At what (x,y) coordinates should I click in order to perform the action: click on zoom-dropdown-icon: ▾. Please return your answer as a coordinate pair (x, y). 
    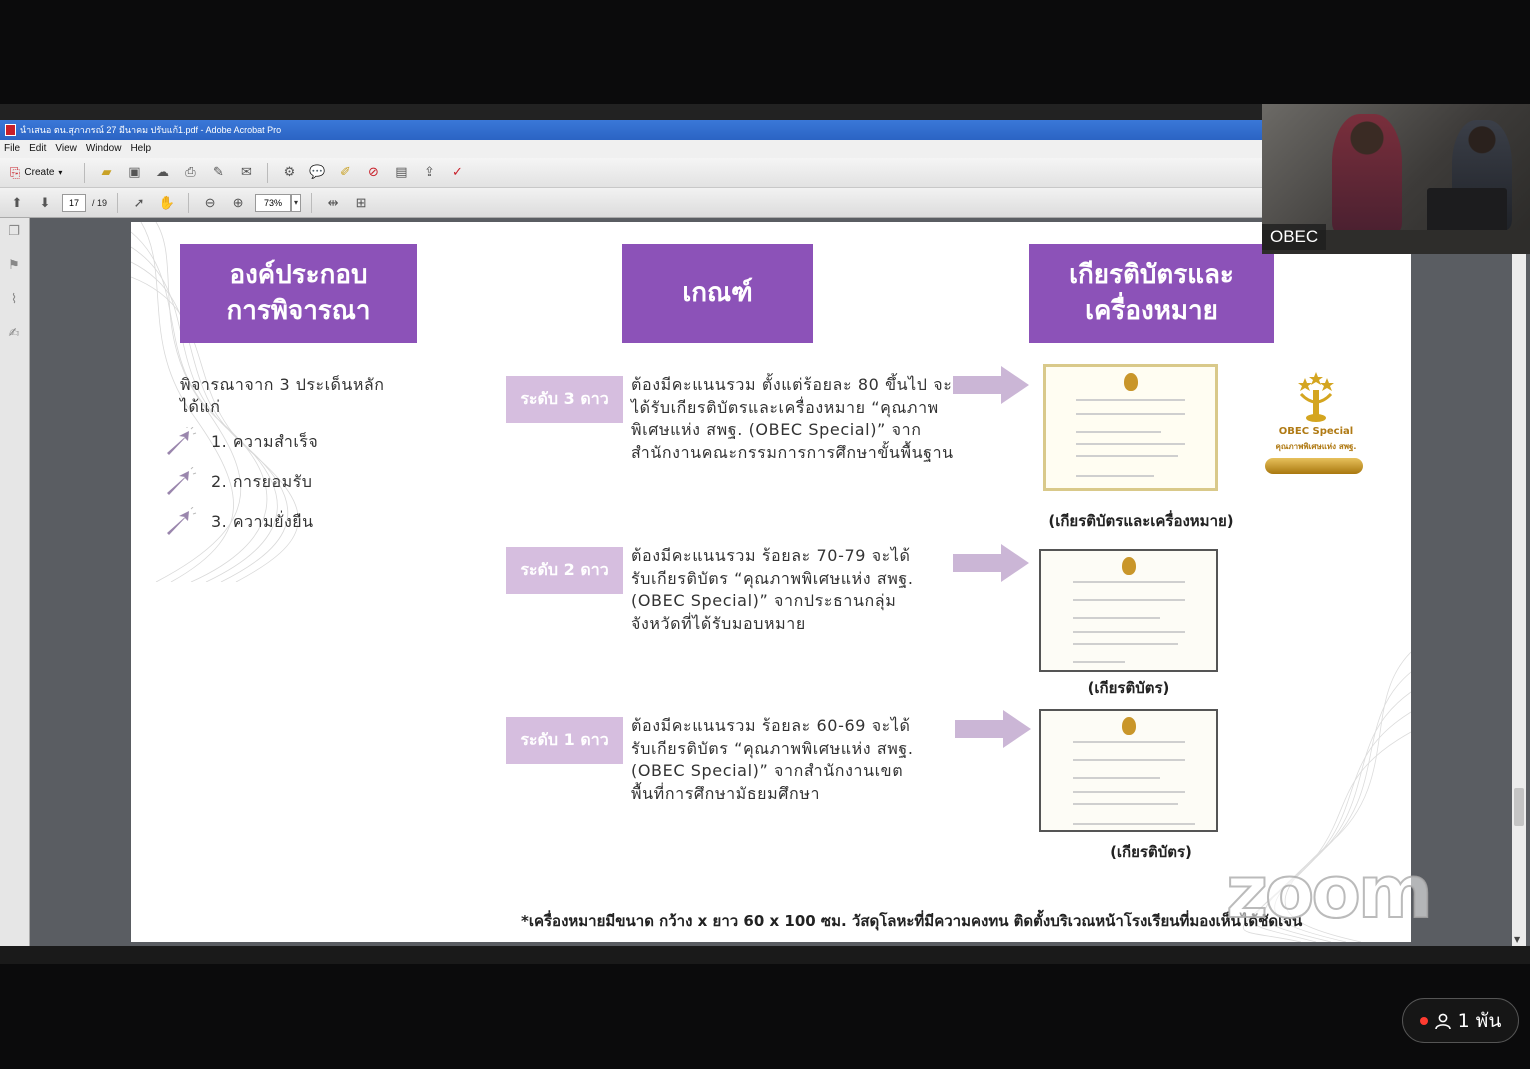
    Looking at the image, I should click on (296, 202).